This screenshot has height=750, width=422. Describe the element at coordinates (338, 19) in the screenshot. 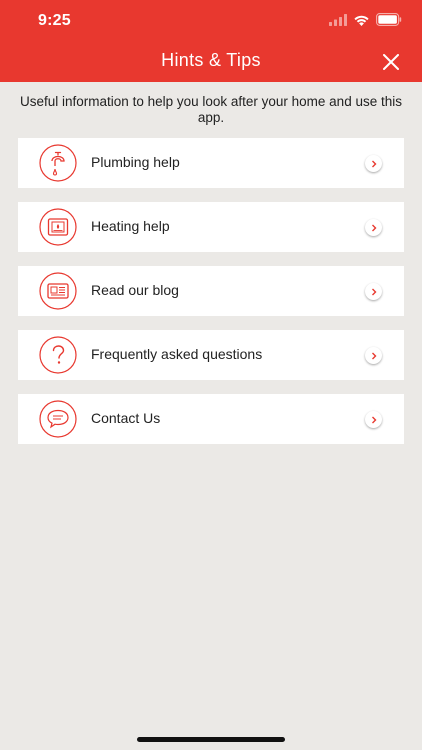

I see `cellular-signal-icon` at that location.